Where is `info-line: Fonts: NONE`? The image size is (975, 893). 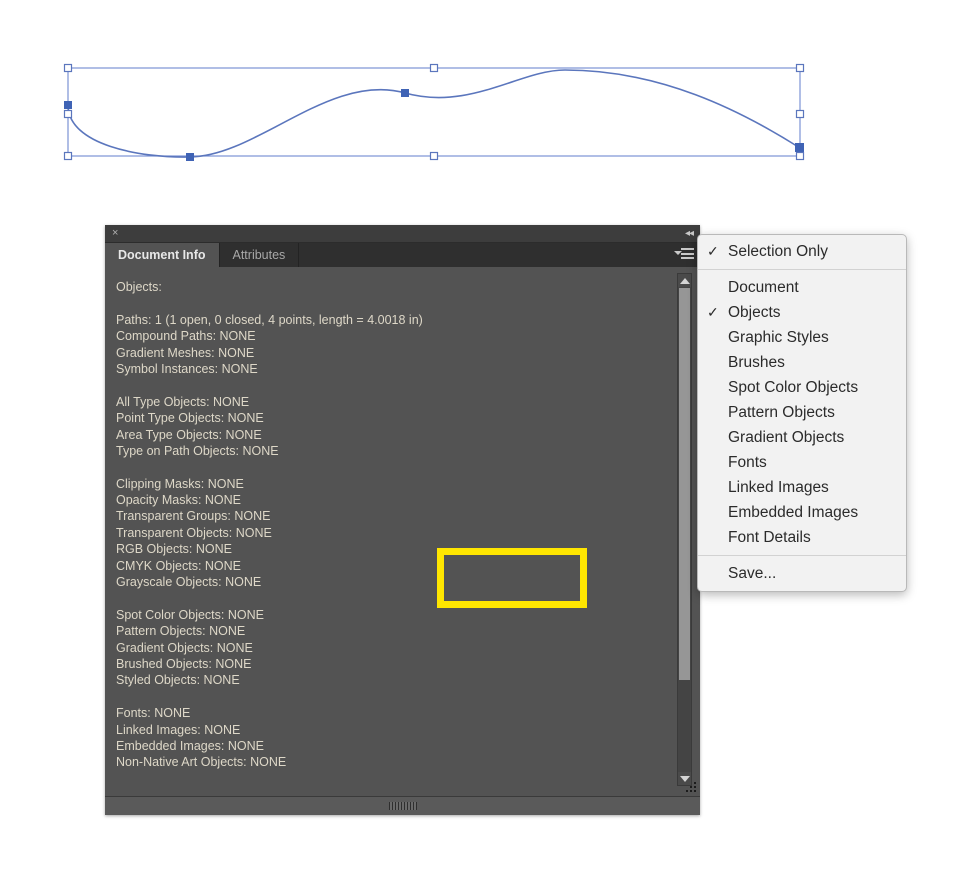 info-line: Fonts: NONE is located at coordinates (153, 713).